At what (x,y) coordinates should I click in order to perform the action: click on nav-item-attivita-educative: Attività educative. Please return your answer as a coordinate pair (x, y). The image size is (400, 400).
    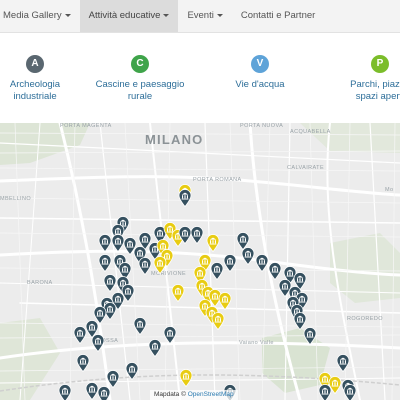
    Looking at the image, I should click on (129, 16).